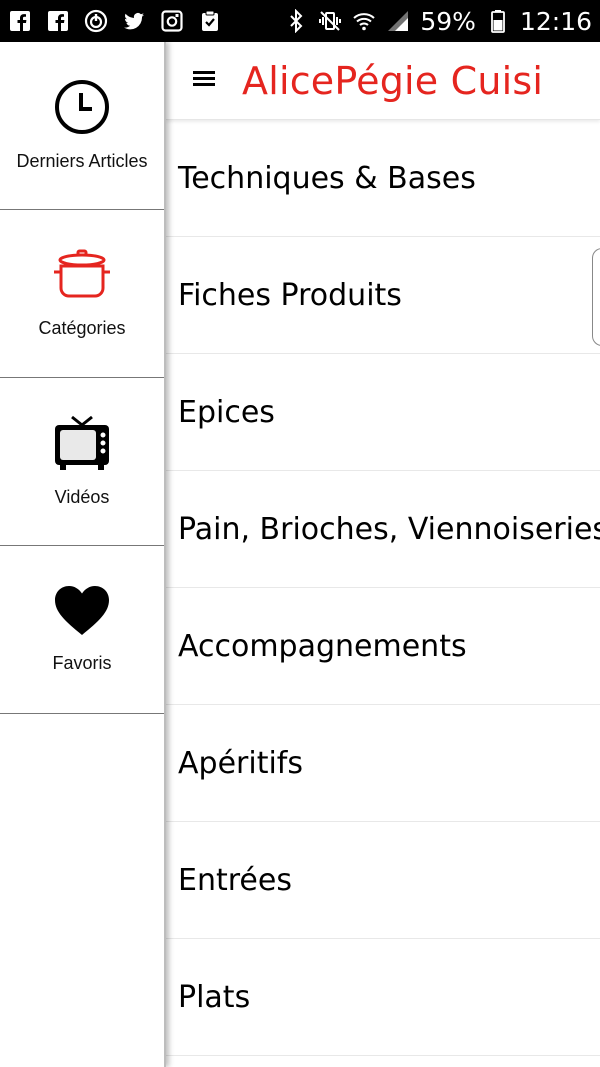 This screenshot has height=1067, width=600. I want to click on sidebar-item-label: Catégories, so click(82, 328).